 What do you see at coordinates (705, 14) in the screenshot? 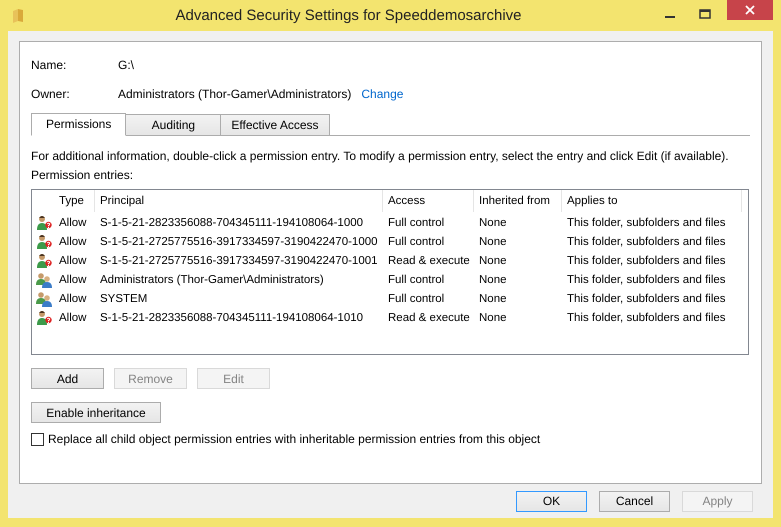
I see `maximize-icon` at bounding box center [705, 14].